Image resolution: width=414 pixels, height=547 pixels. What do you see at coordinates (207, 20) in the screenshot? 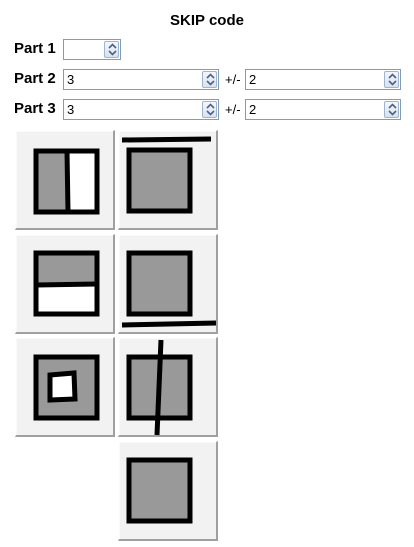
I see `page-title: SKIP code` at bounding box center [207, 20].